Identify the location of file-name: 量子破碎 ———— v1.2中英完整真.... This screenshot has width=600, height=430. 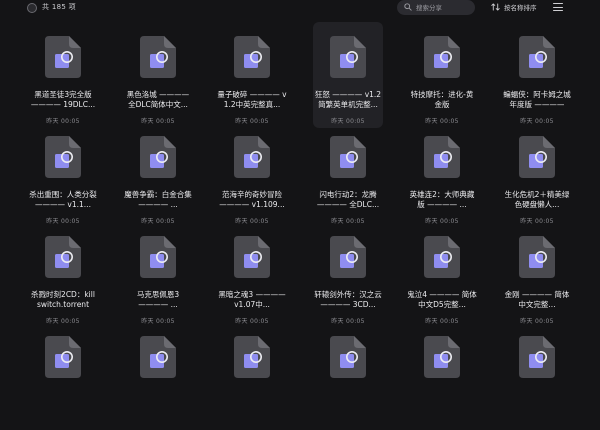
(252, 99).